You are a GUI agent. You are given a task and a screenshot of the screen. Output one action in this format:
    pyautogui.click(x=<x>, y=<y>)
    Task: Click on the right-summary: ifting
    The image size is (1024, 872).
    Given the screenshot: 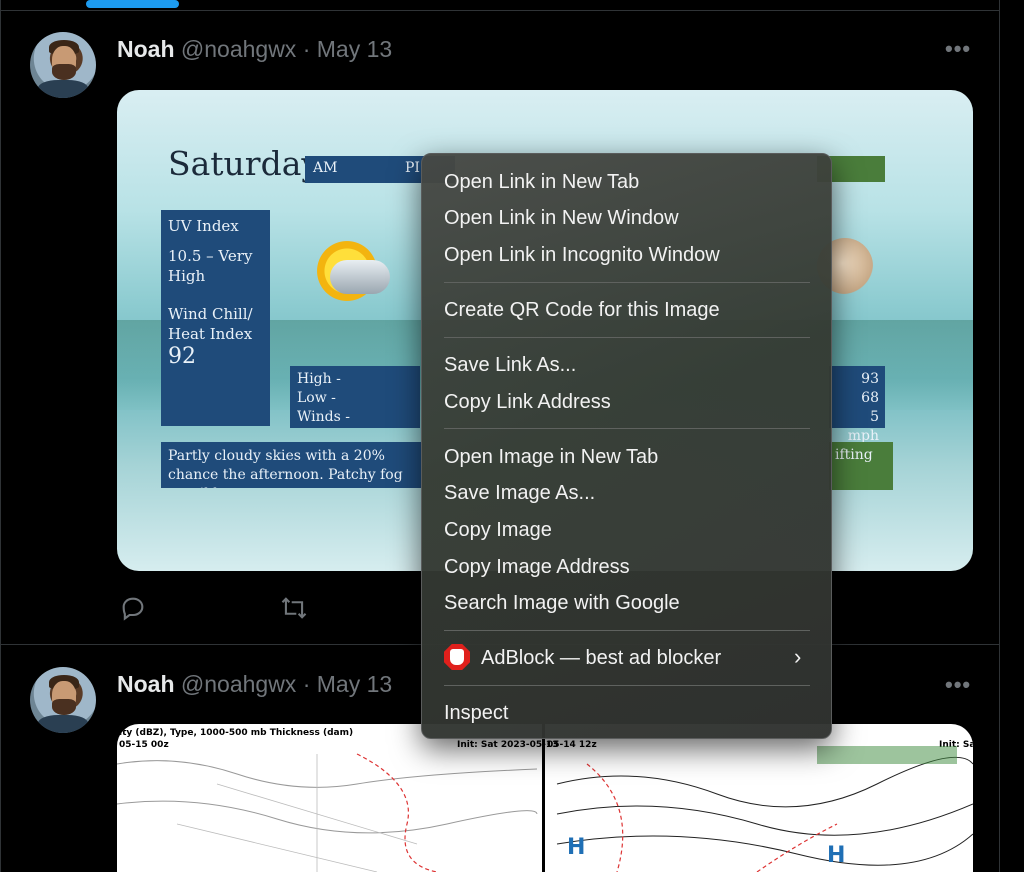 What is the action you would take?
    pyautogui.click(x=854, y=455)
    